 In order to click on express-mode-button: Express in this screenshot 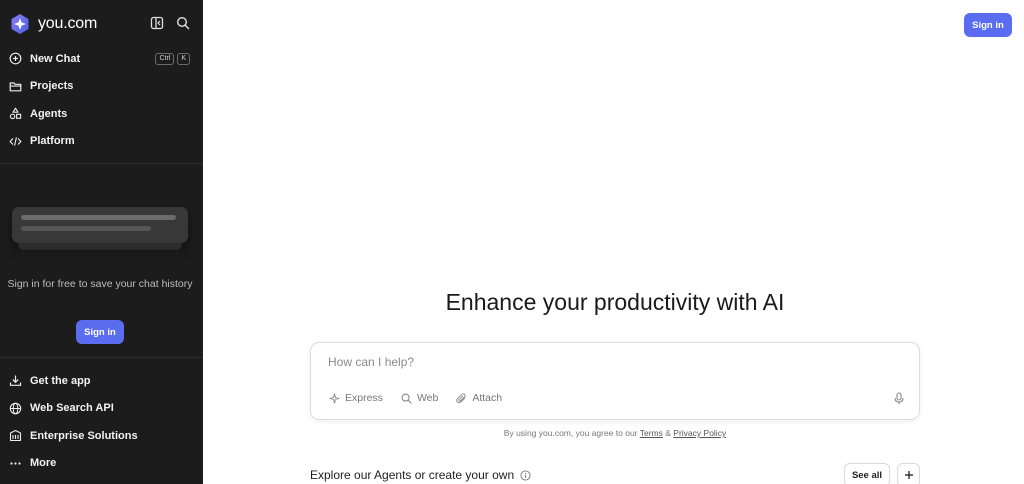, I will do `click(356, 398)`.